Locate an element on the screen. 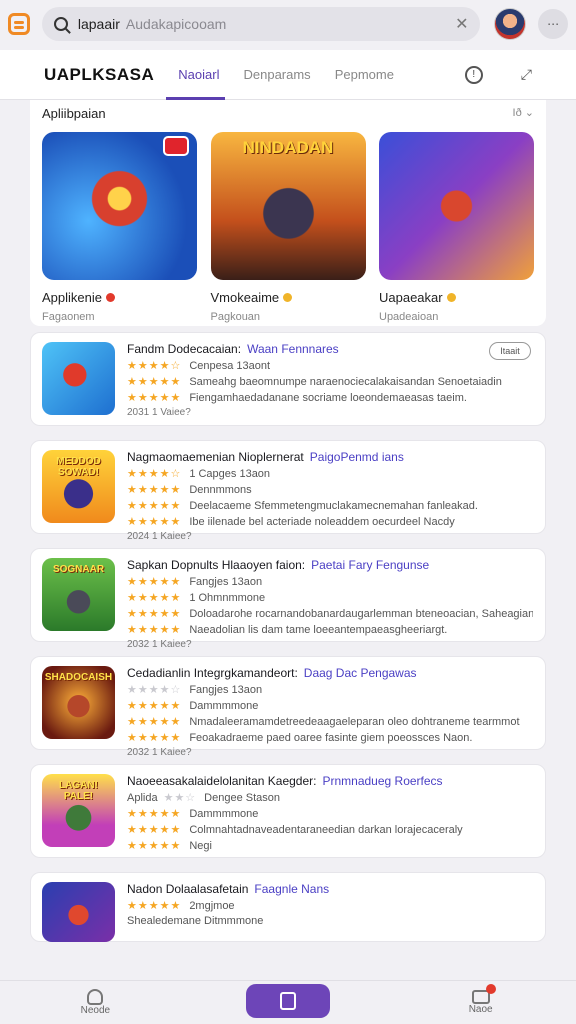 The image size is (576, 1024). more-icon: ⋯ is located at coordinates (553, 24).